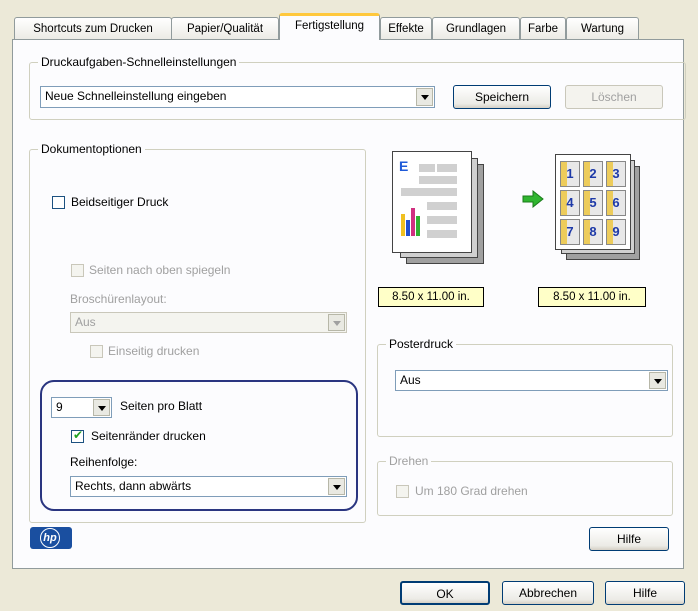 This screenshot has height=611, width=698. Describe the element at coordinates (237, 97) in the screenshot. I see `quick-settings-combo: Neue Schnelleinstellung eingeben` at that location.